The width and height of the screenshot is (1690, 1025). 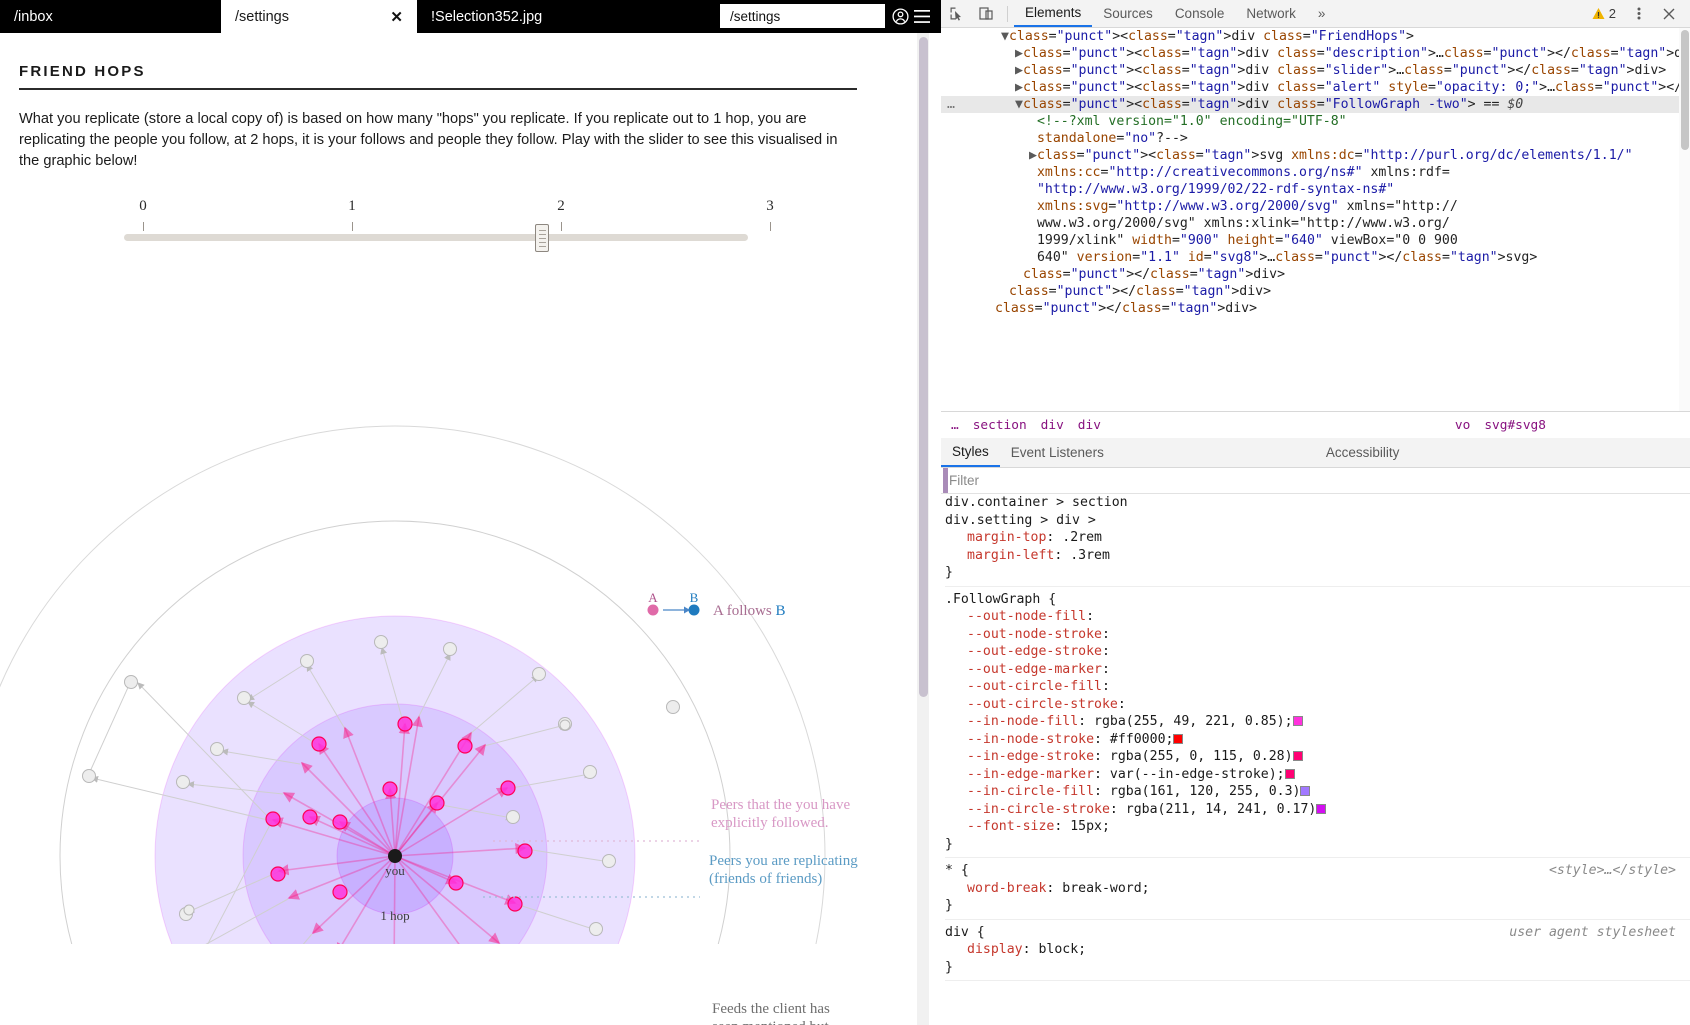 What do you see at coordinates (900, 16) in the screenshot?
I see `profile-icon` at bounding box center [900, 16].